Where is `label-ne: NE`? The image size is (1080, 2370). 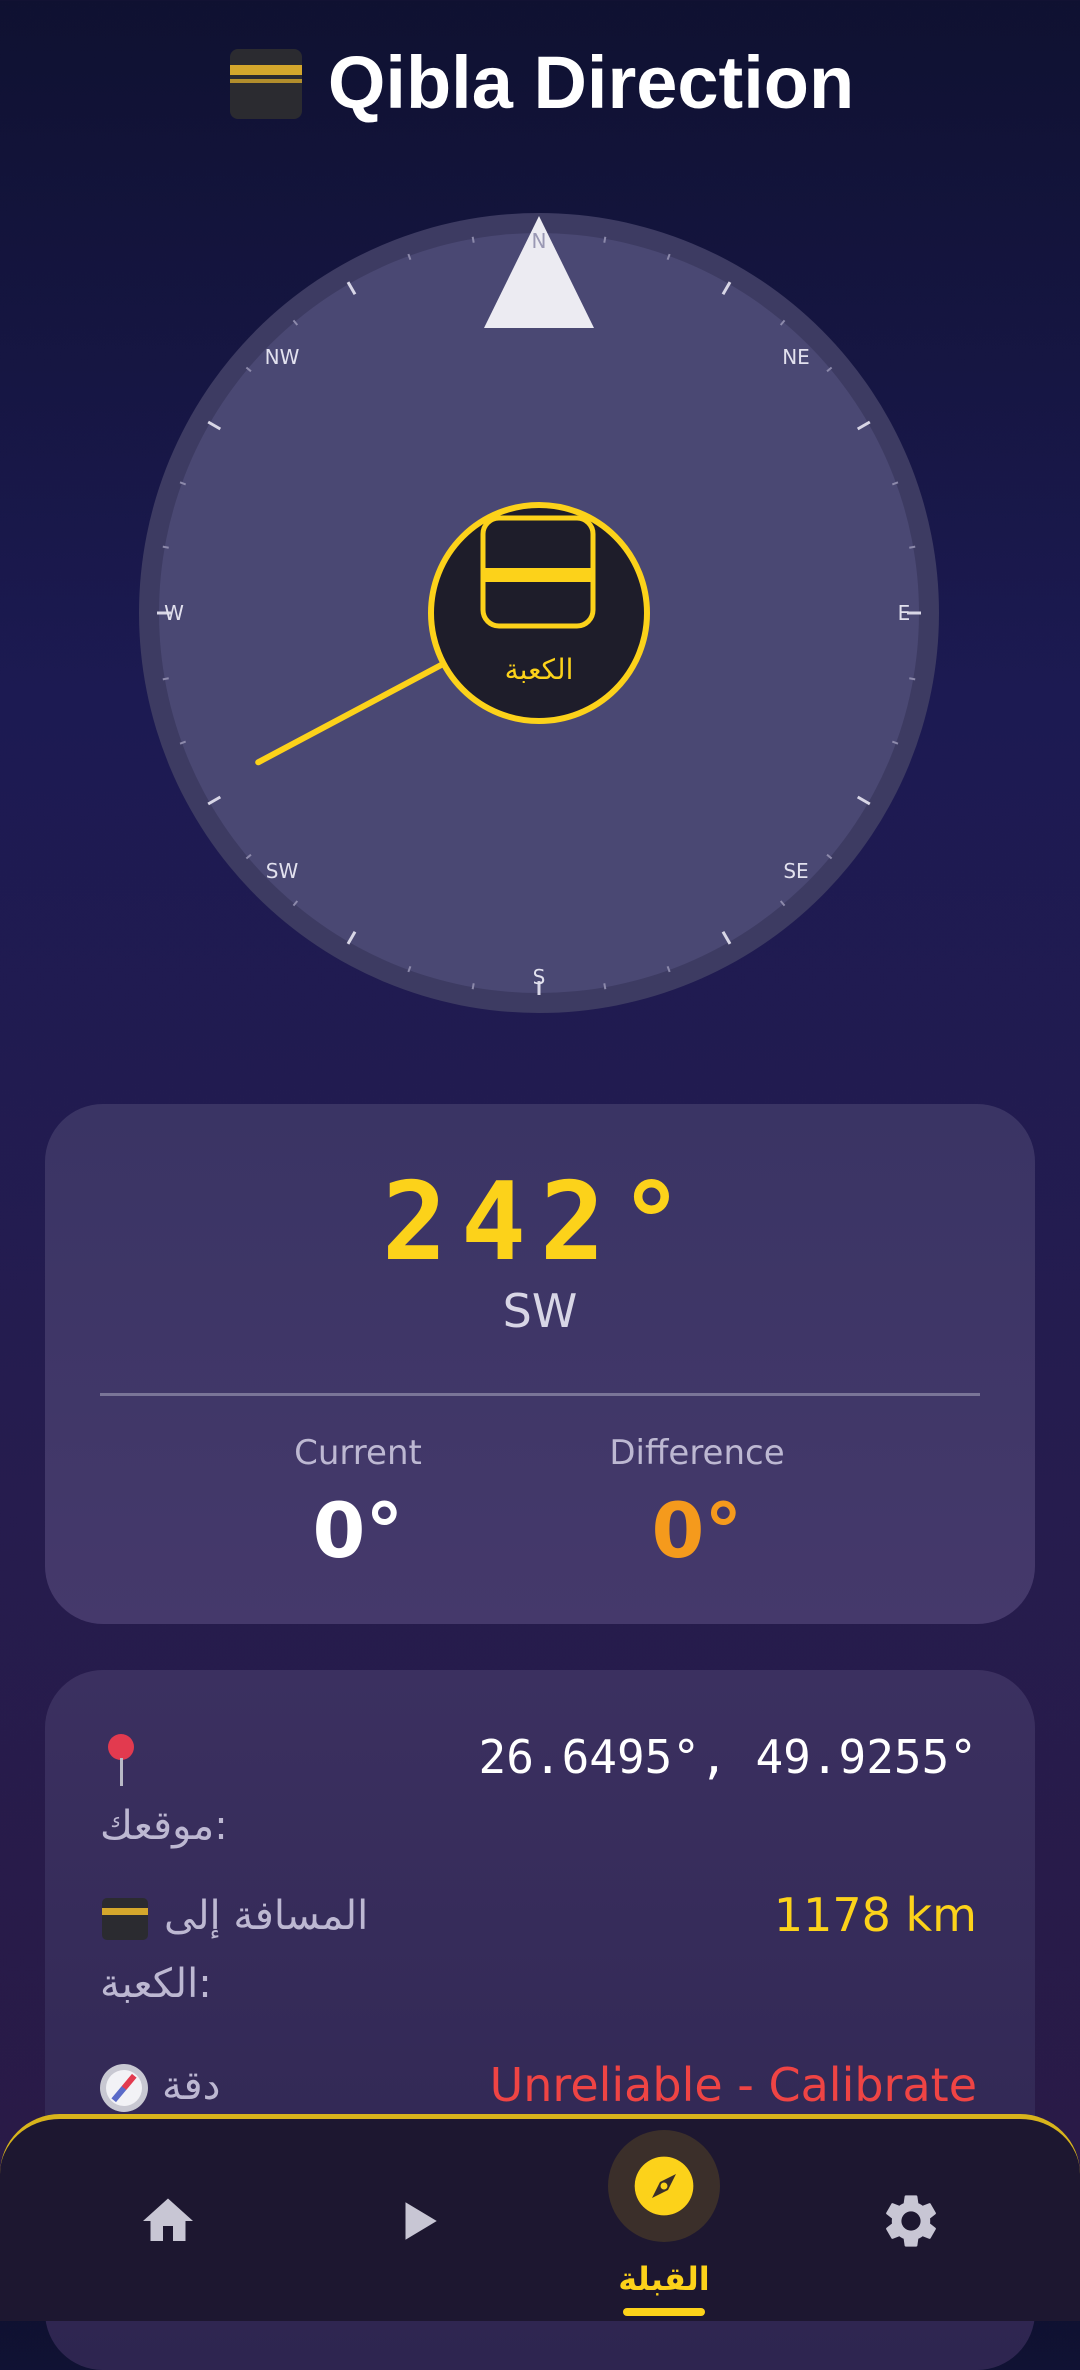
label-ne: NE is located at coordinates (796, 357).